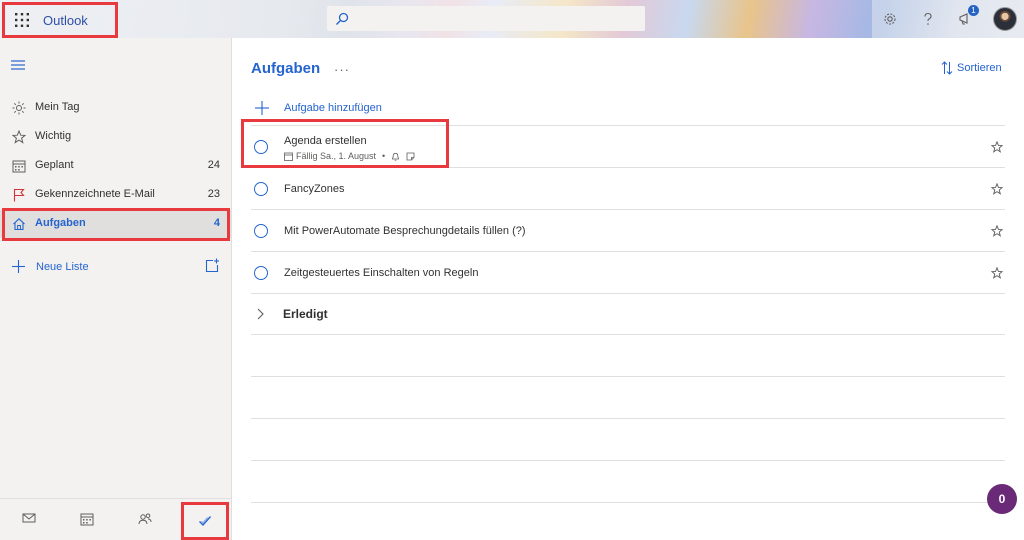 The image size is (1024, 540). Describe the element at coordinates (19, 108) in the screenshot. I see `sun-icon` at that location.